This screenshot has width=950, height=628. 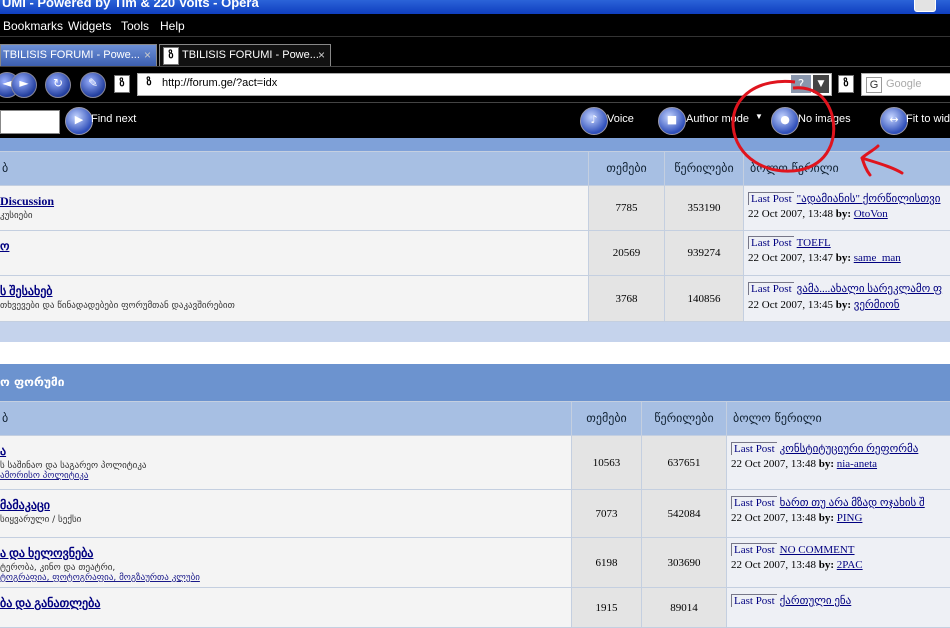 I want to click on annotation-arrow, so click(x=882, y=160).